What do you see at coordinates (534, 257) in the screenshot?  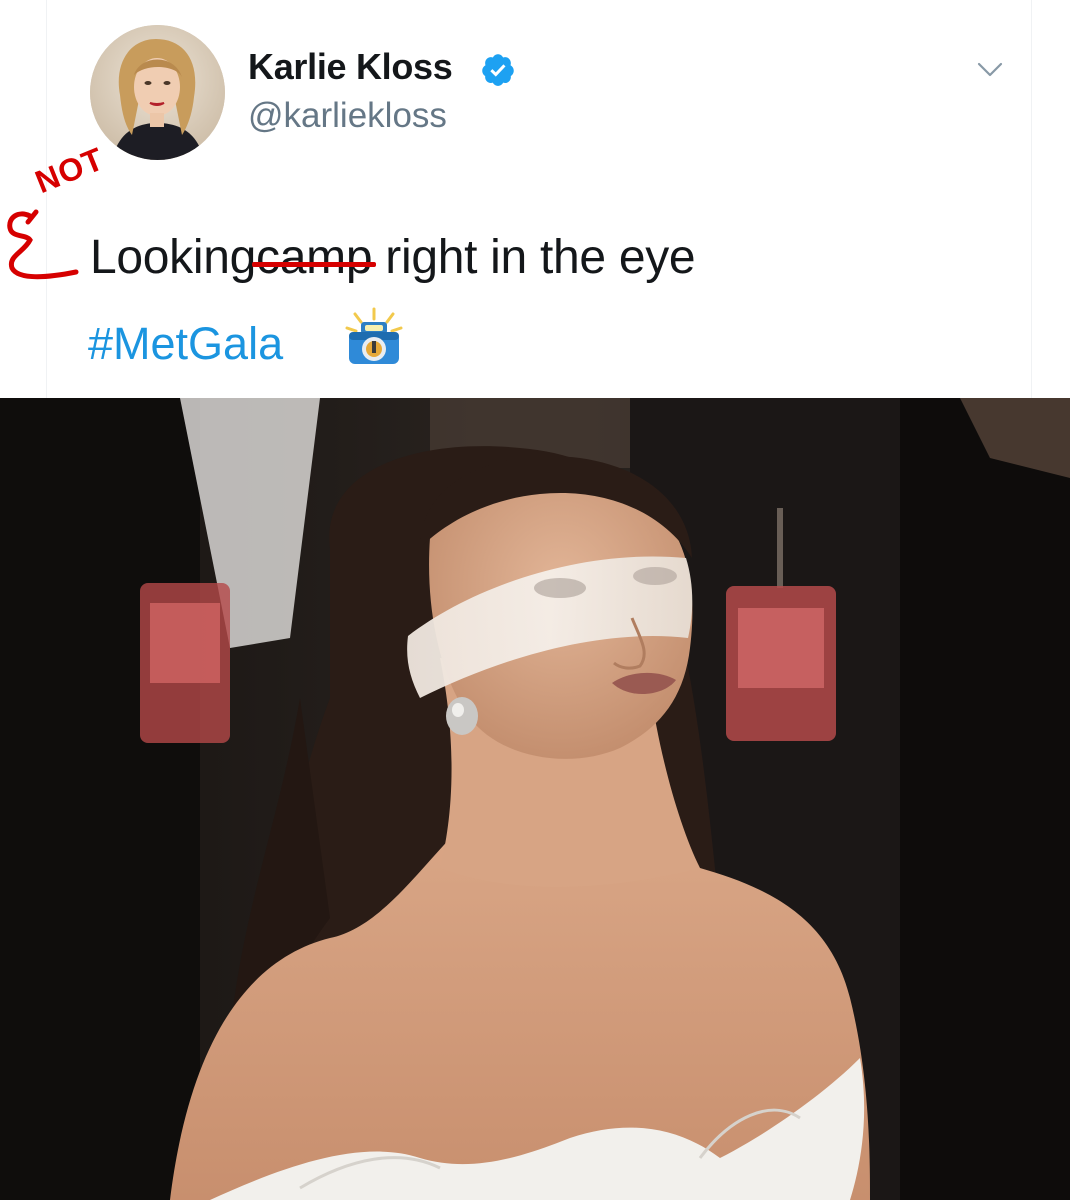 I see `tweet-text-after: right in the eye` at bounding box center [534, 257].